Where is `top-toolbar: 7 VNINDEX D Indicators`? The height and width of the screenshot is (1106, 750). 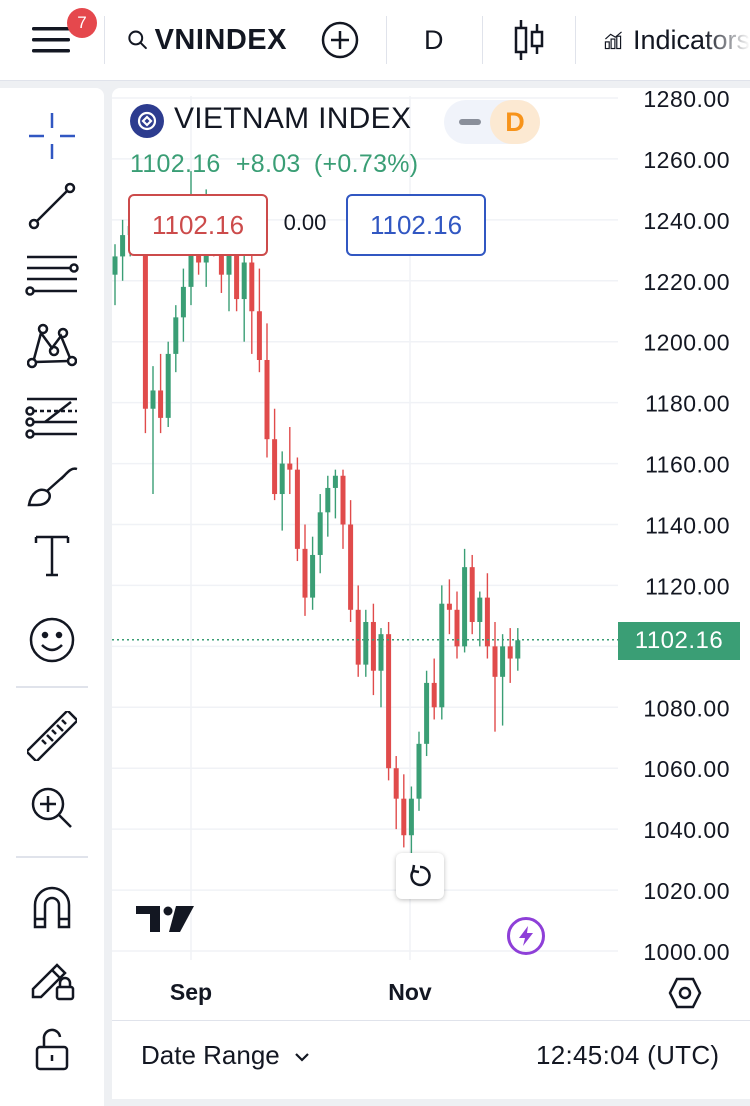 top-toolbar: 7 VNINDEX D Indicators is located at coordinates (375, 40).